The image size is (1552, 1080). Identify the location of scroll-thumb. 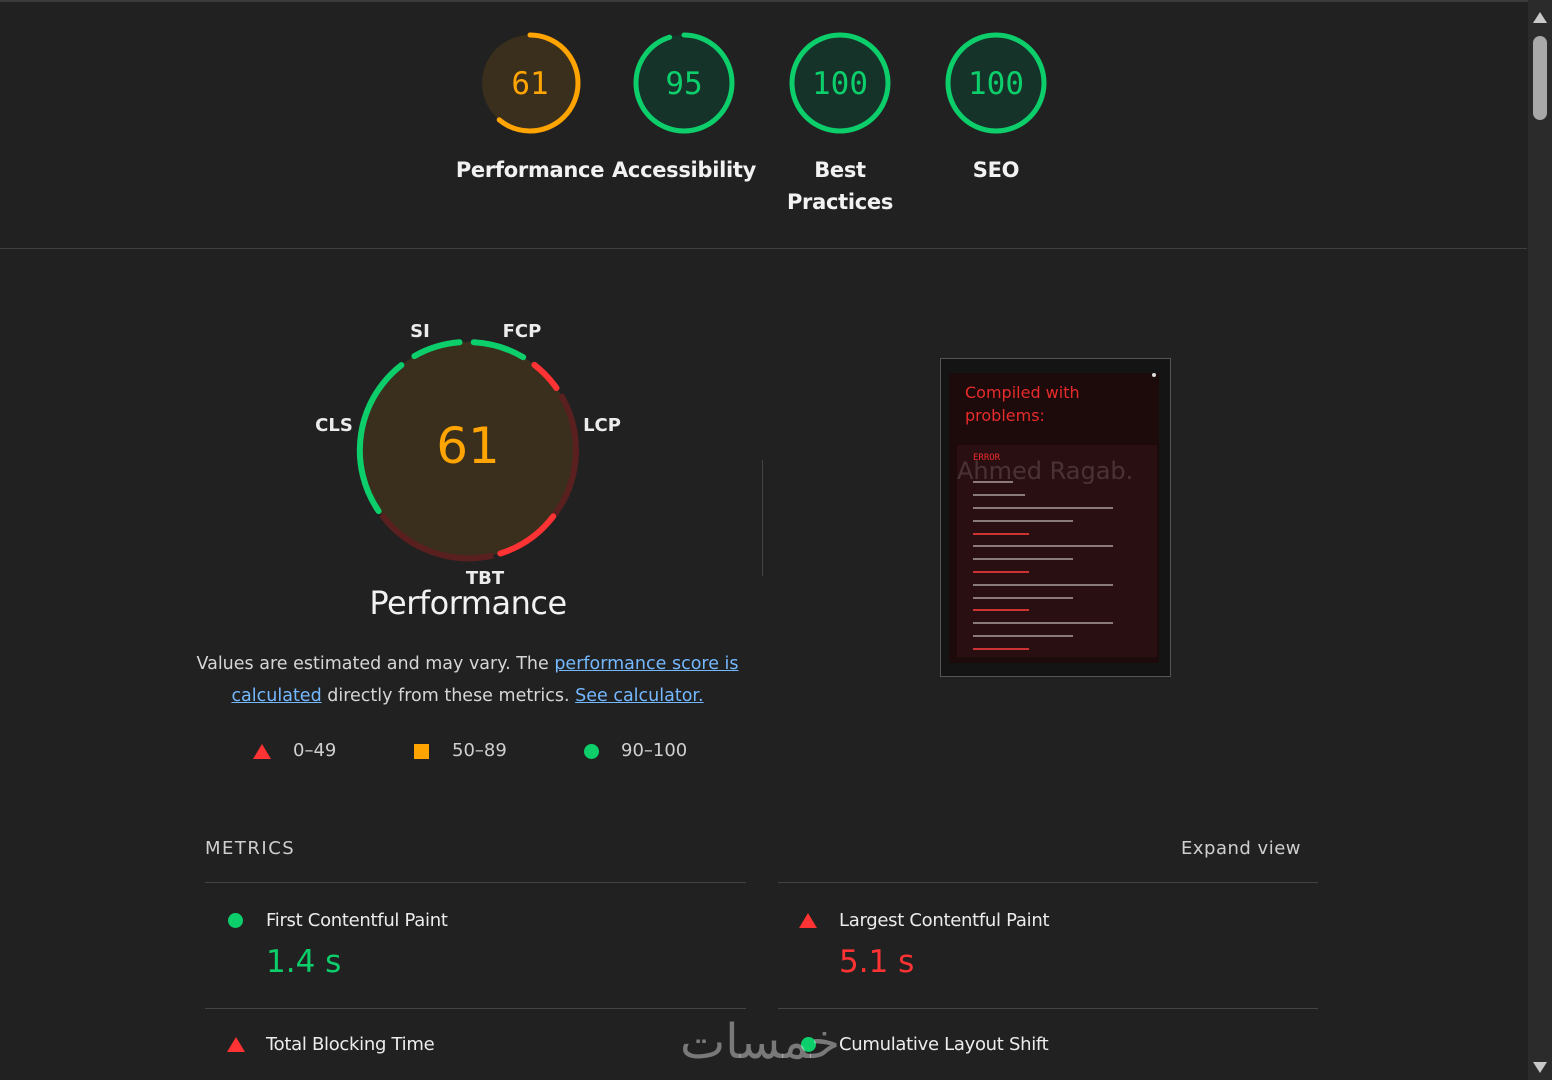
(1540, 78).